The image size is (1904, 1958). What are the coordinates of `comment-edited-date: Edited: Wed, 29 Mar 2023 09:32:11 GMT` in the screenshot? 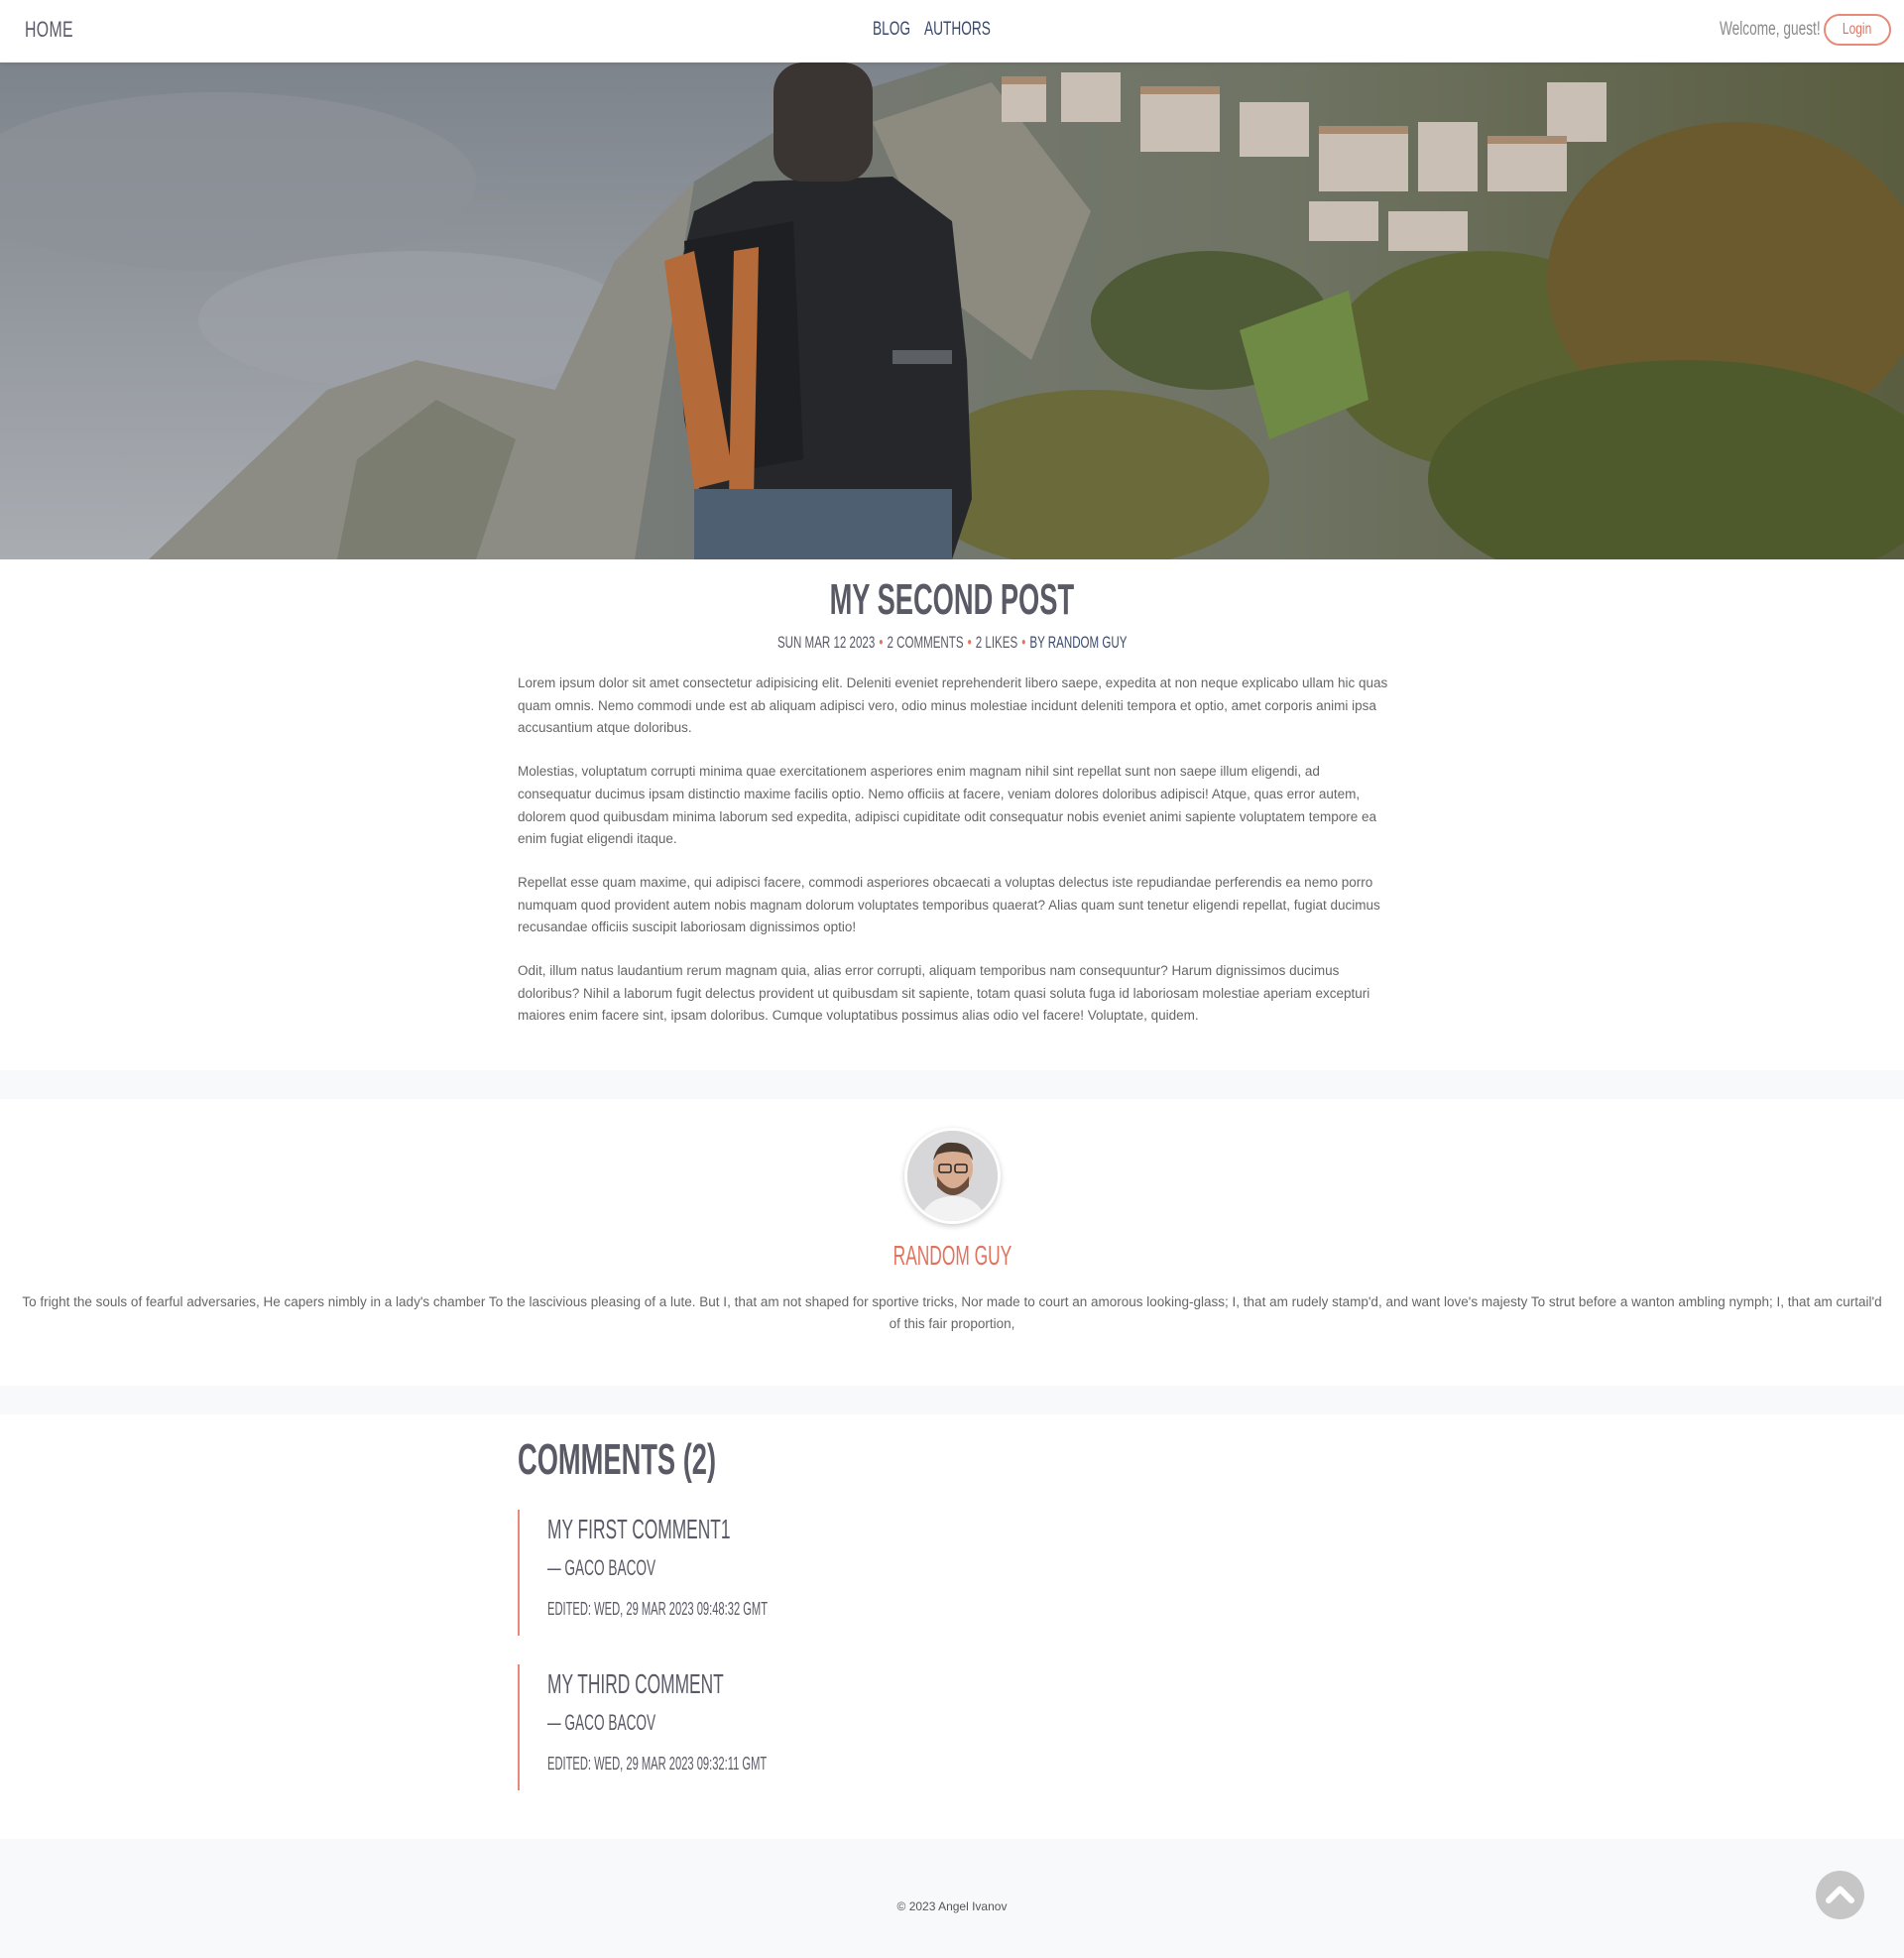 It's located at (657, 1764).